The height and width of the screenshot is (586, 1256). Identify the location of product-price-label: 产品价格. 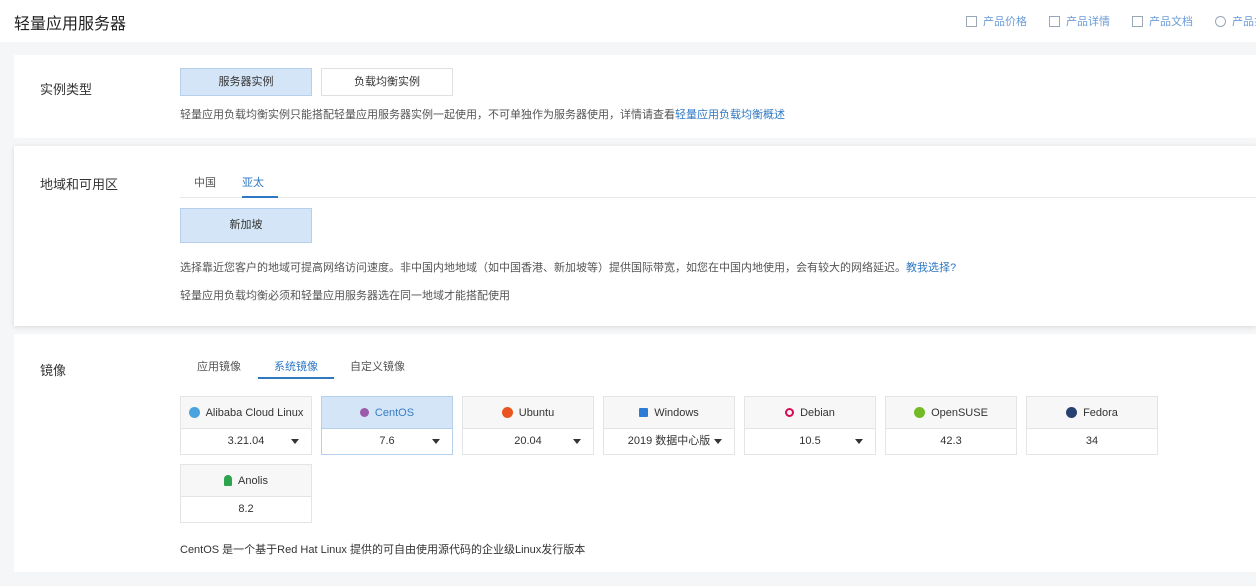
(1005, 22).